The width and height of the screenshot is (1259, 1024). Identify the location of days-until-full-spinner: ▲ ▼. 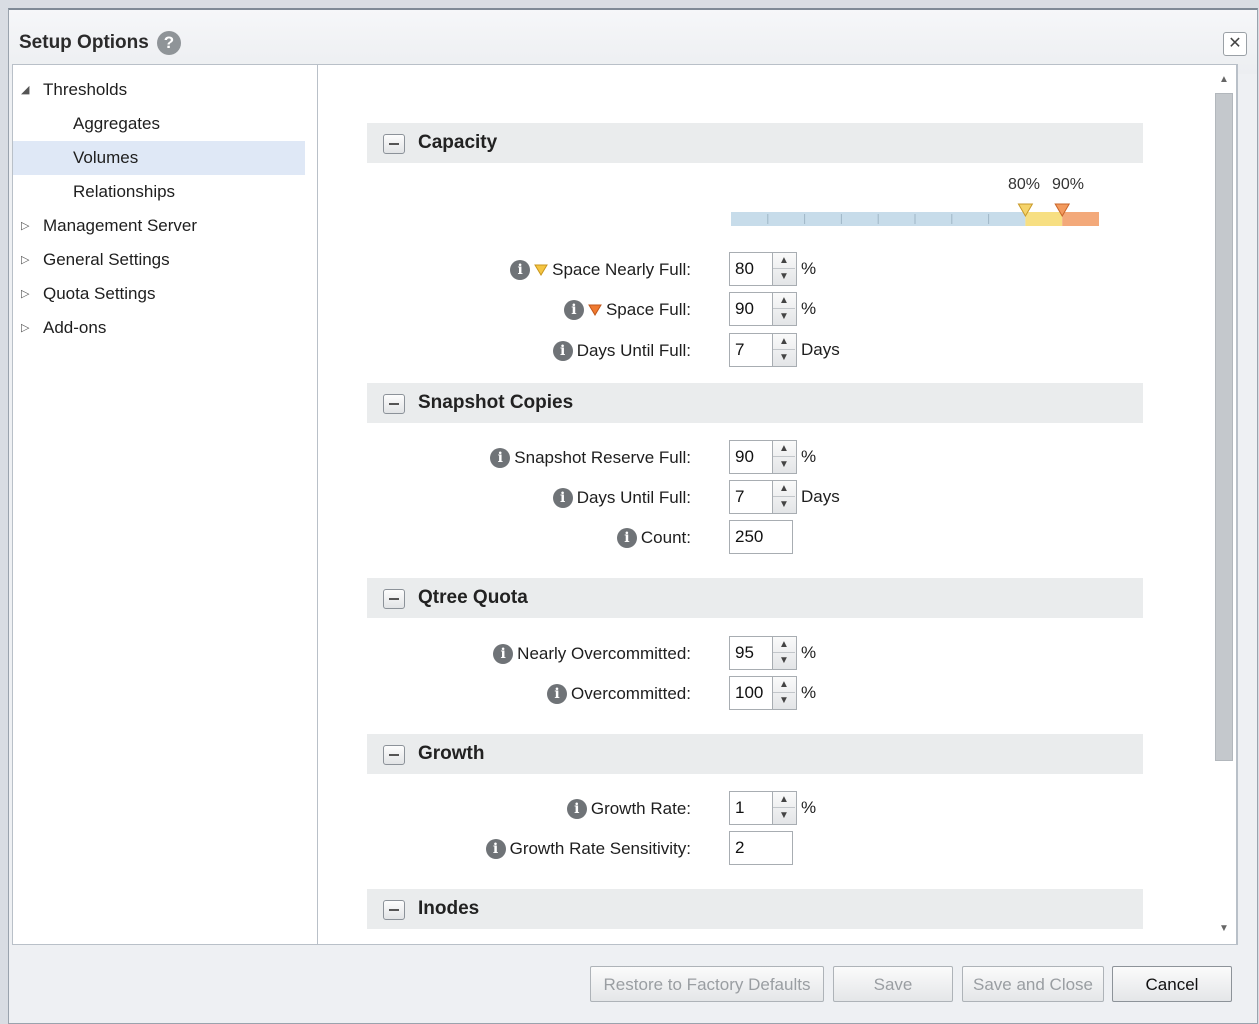
(785, 350).